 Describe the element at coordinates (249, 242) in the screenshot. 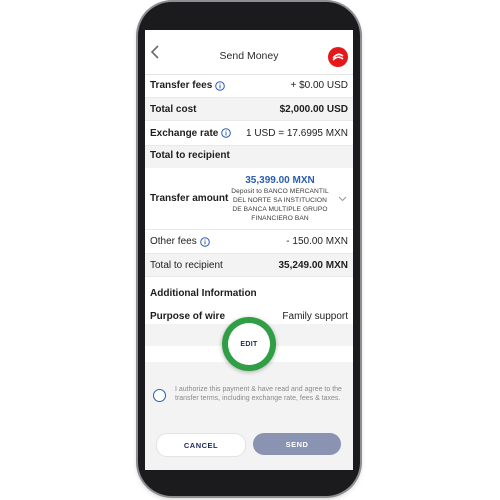

I see `other-fees-row: Other fees - 150.00 MXN` at that location.